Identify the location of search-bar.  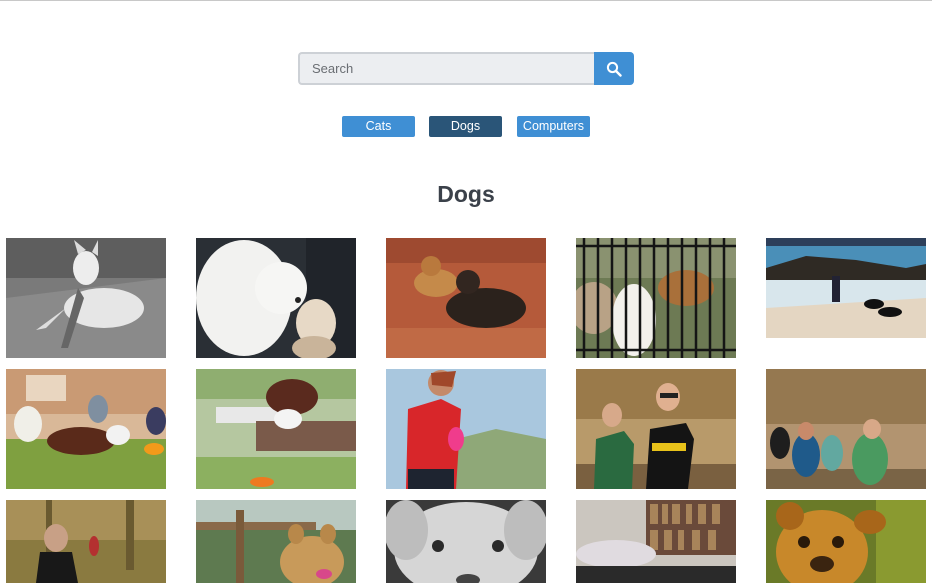
(466, 68).